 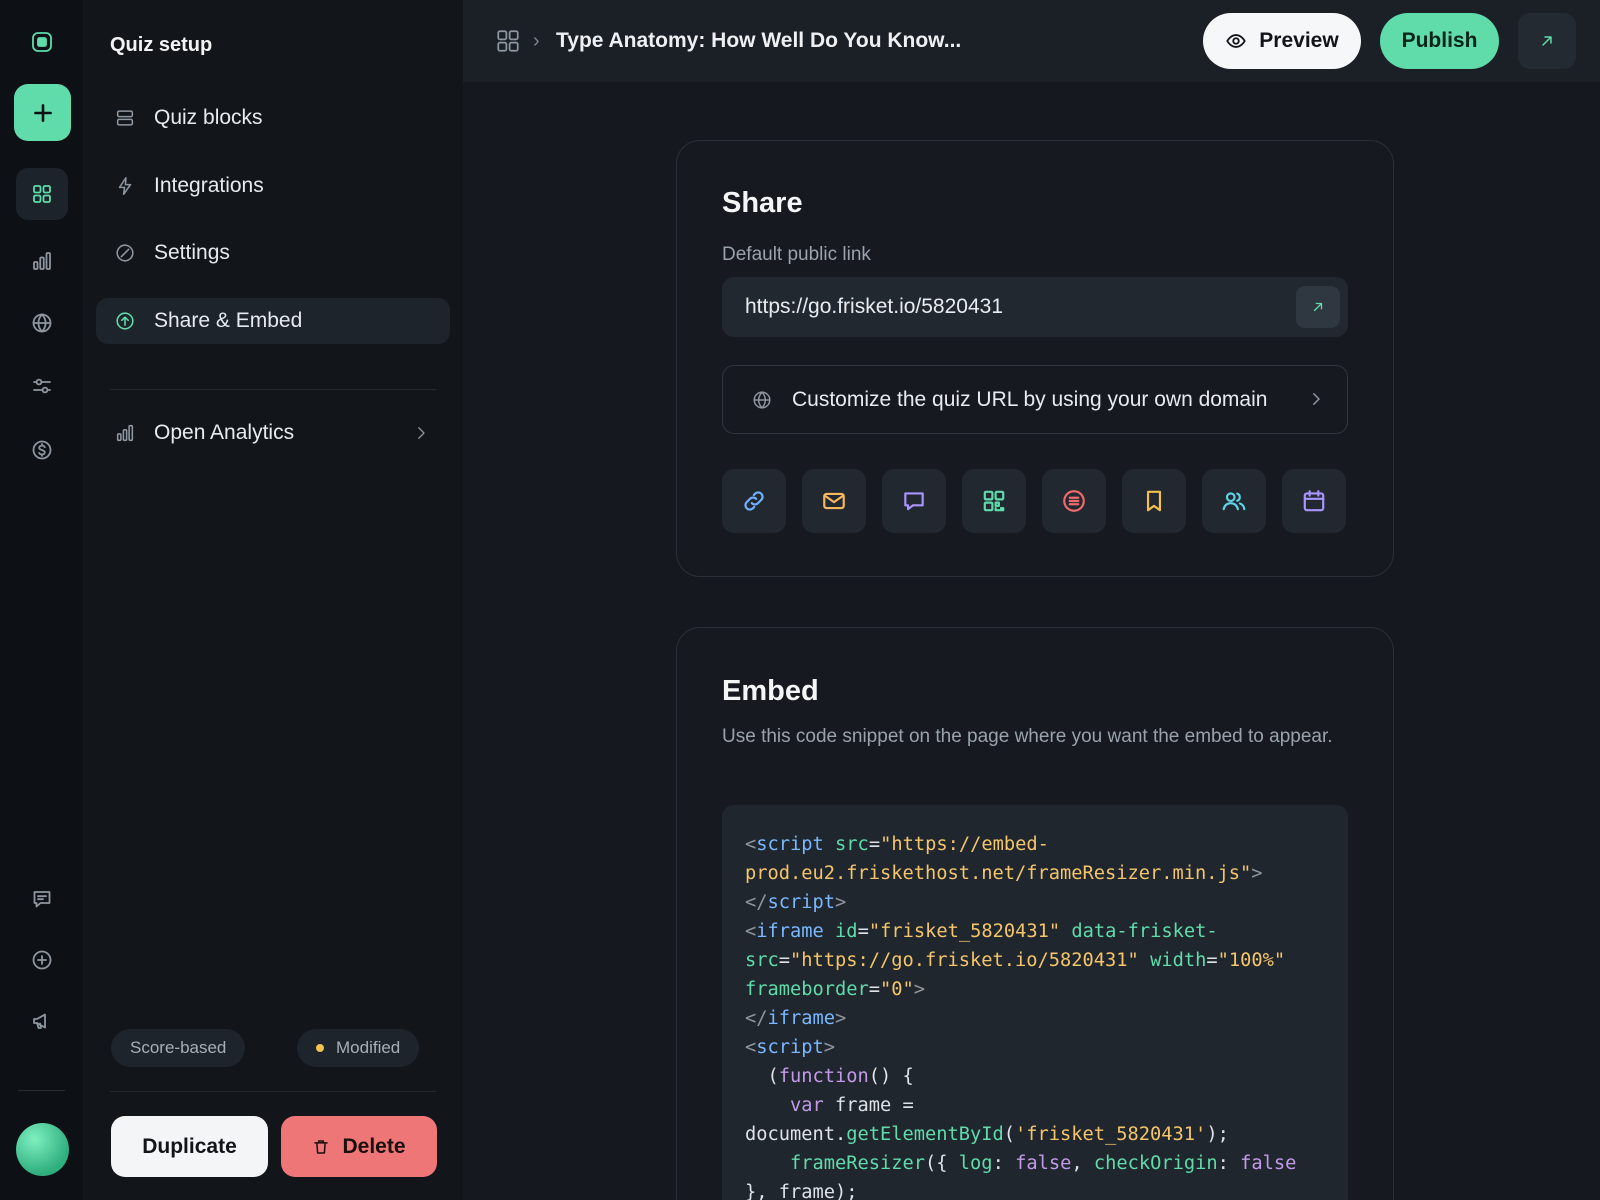 I want to click on list-circle-icon, so click(x=1074, y=501).